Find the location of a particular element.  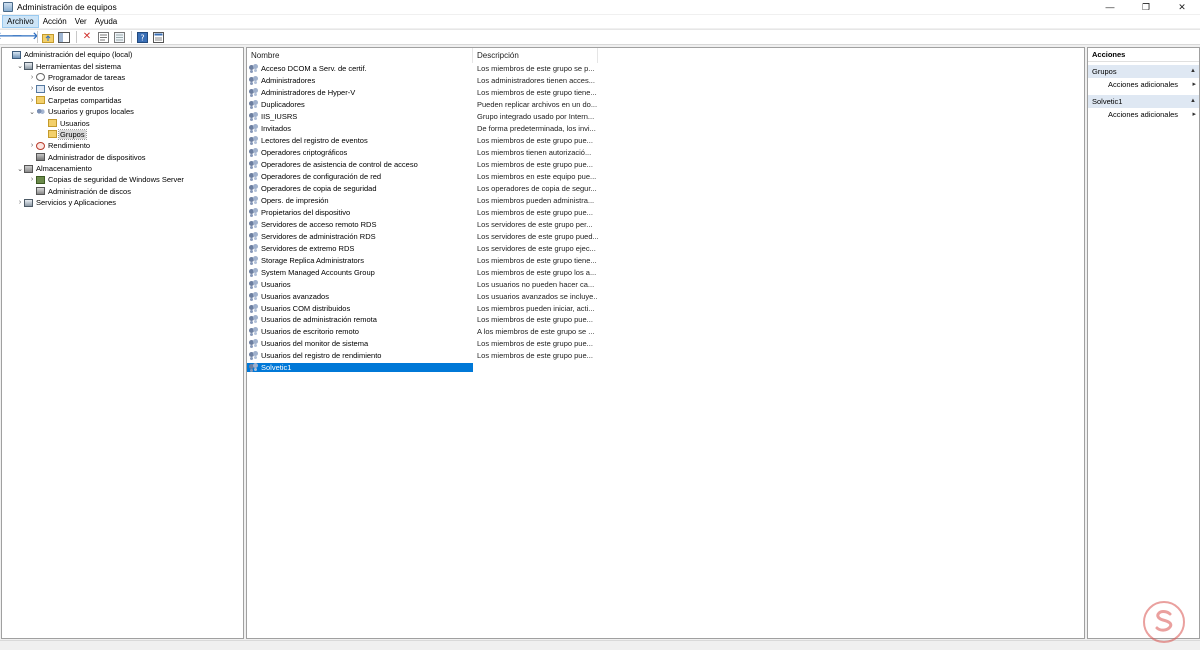

menu-ver: Ver is located at coordinates (81, 21).